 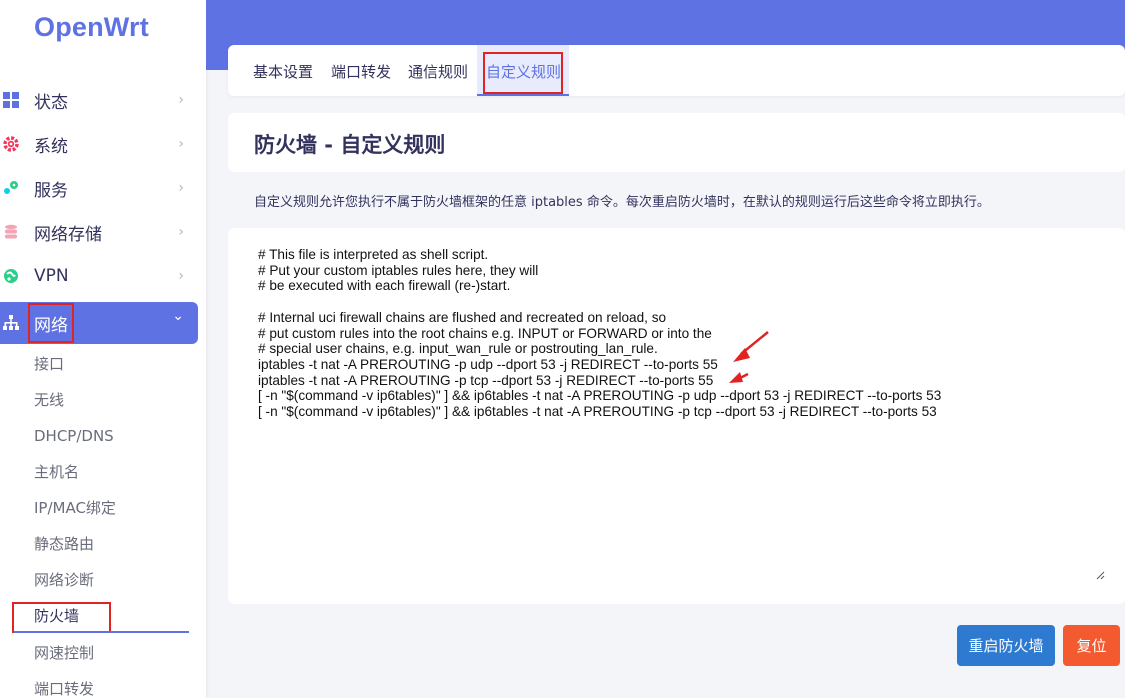 I want to click on annotation-arrow-icon, so click(x=749, y=357).